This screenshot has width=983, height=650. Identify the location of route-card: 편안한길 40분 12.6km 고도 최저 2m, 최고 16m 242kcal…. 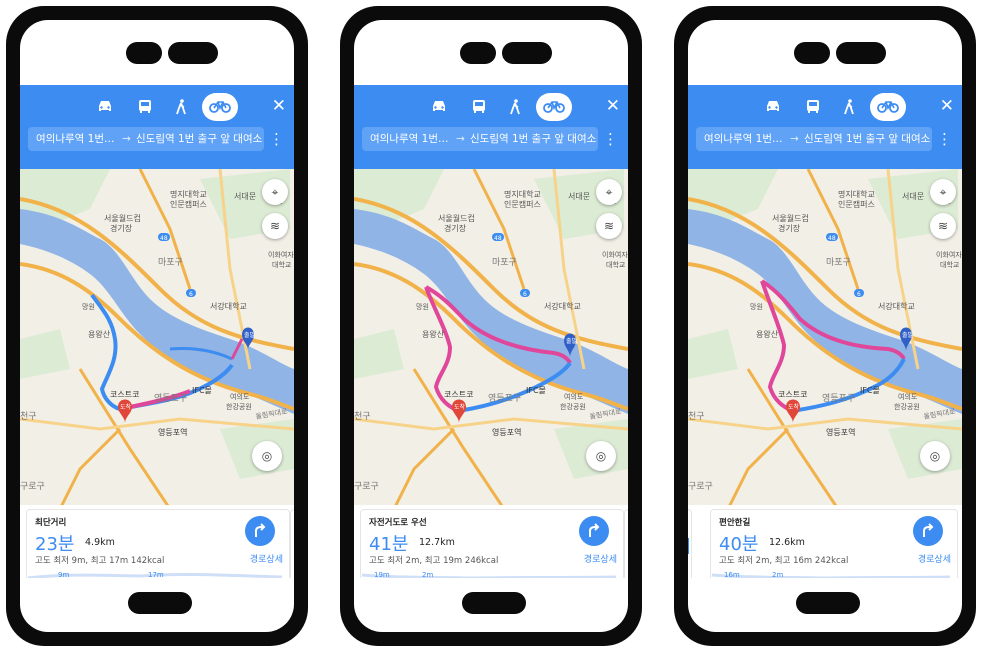
(825, 541).